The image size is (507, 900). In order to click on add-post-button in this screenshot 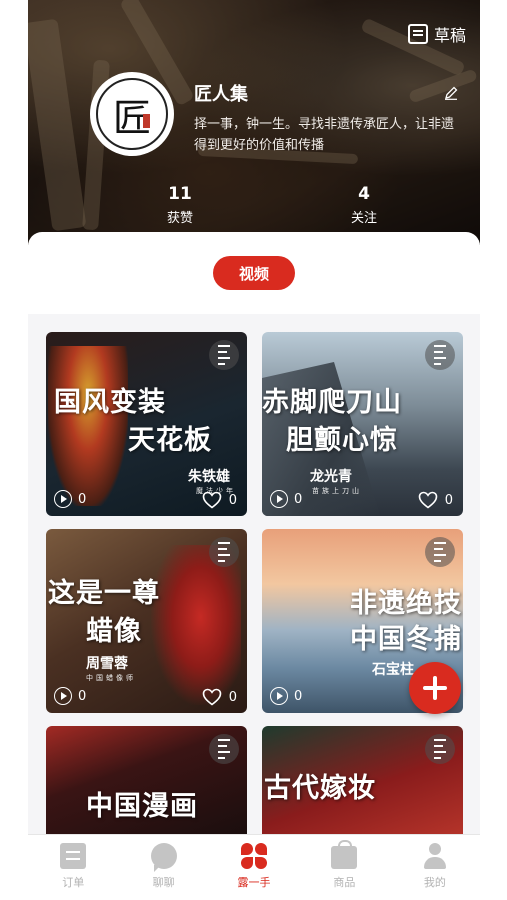, I will do `click(435, 688)`.